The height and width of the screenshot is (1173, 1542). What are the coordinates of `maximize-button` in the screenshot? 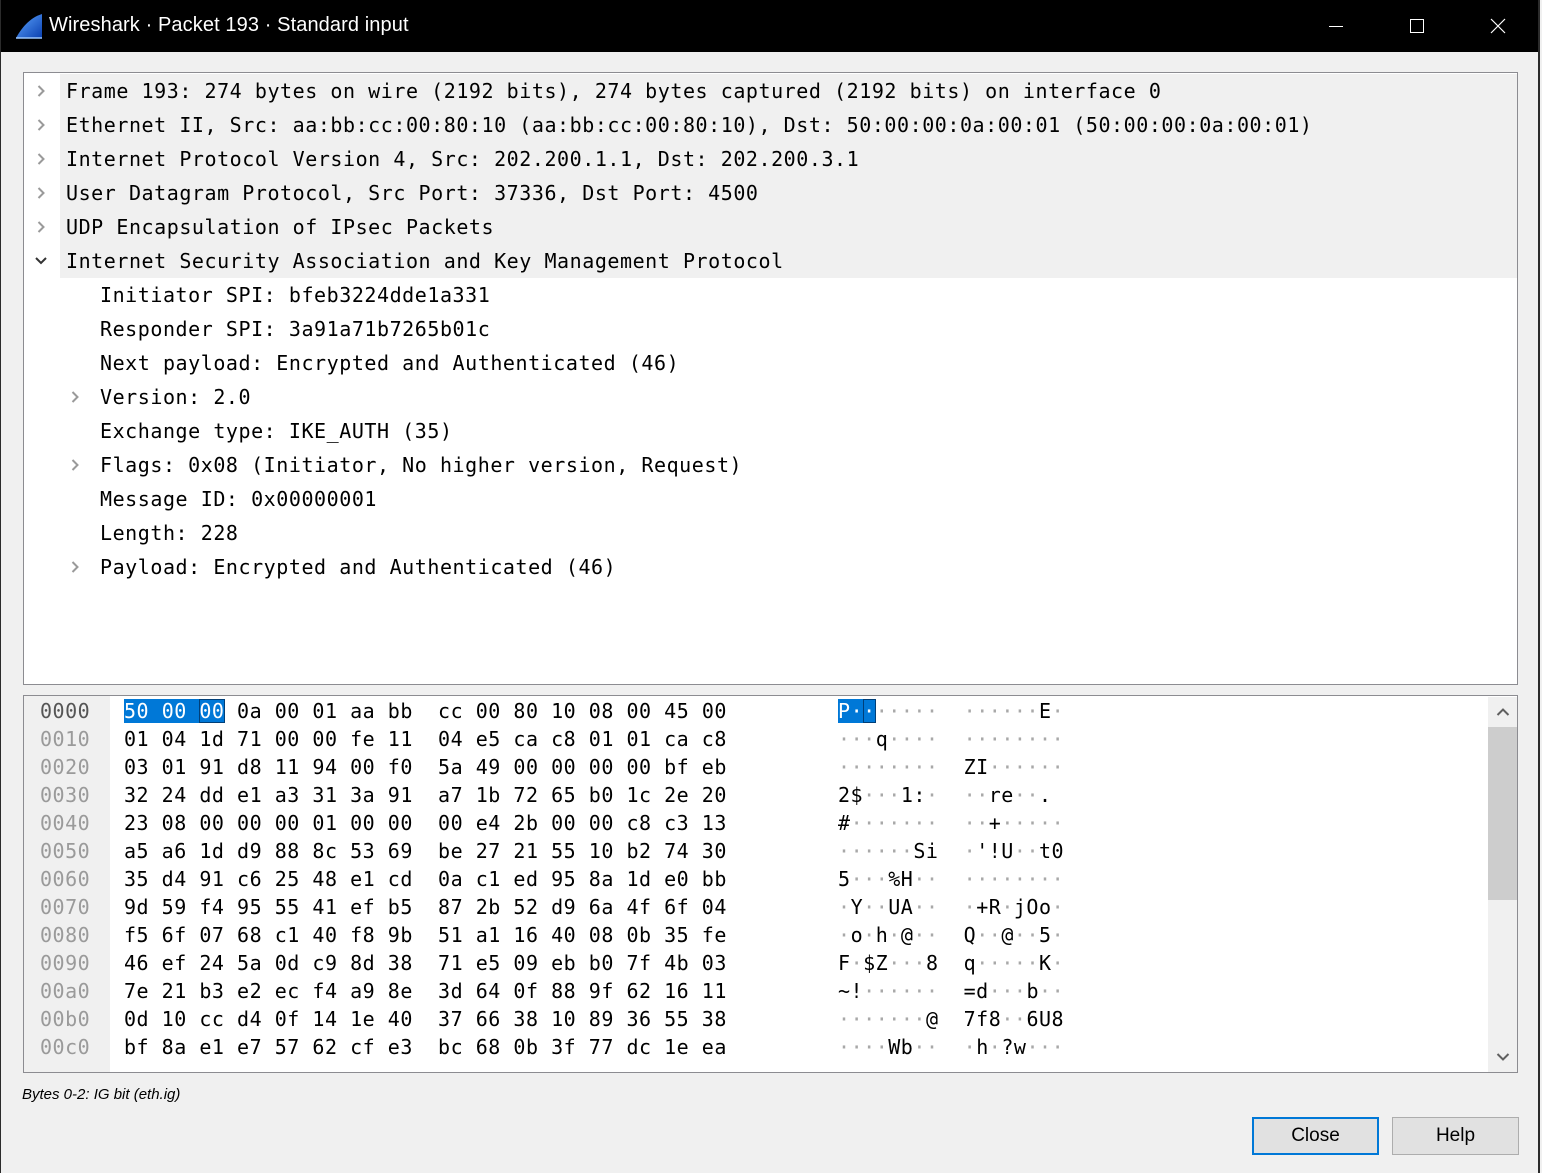 It's located at (1417, 26).